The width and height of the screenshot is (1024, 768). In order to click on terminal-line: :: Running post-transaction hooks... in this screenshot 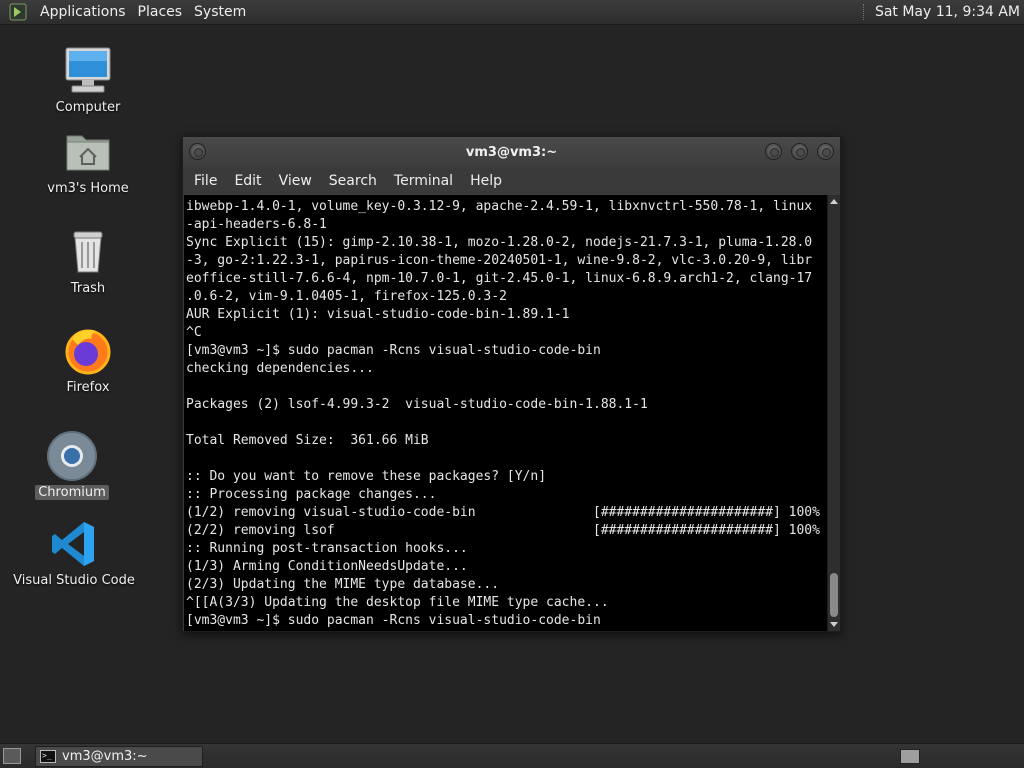, I will do `click(327, 548)`.